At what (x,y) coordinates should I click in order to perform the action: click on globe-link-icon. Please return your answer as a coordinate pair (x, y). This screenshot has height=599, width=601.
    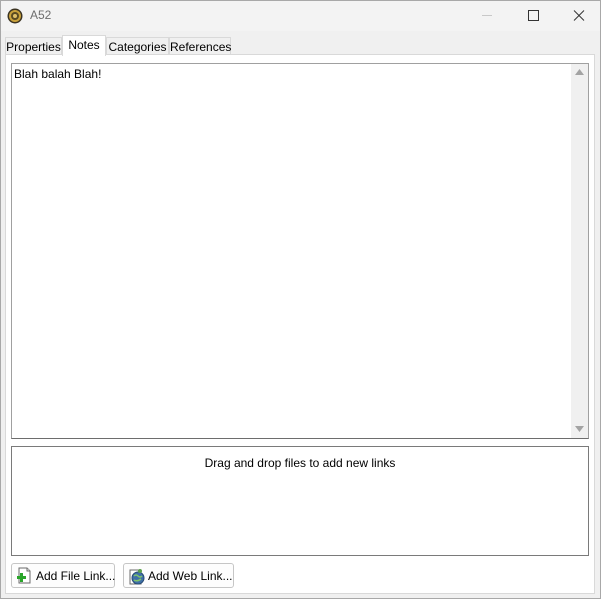
    Looking at the image, I should click on (137, 576).